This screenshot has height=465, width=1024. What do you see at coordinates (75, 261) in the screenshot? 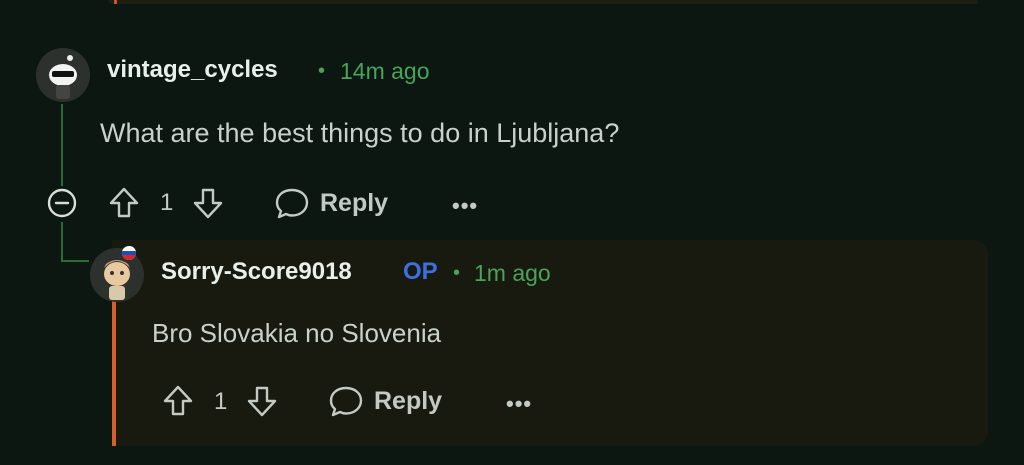
I see `reply-connector-curve` at bounding box center [75, 261].